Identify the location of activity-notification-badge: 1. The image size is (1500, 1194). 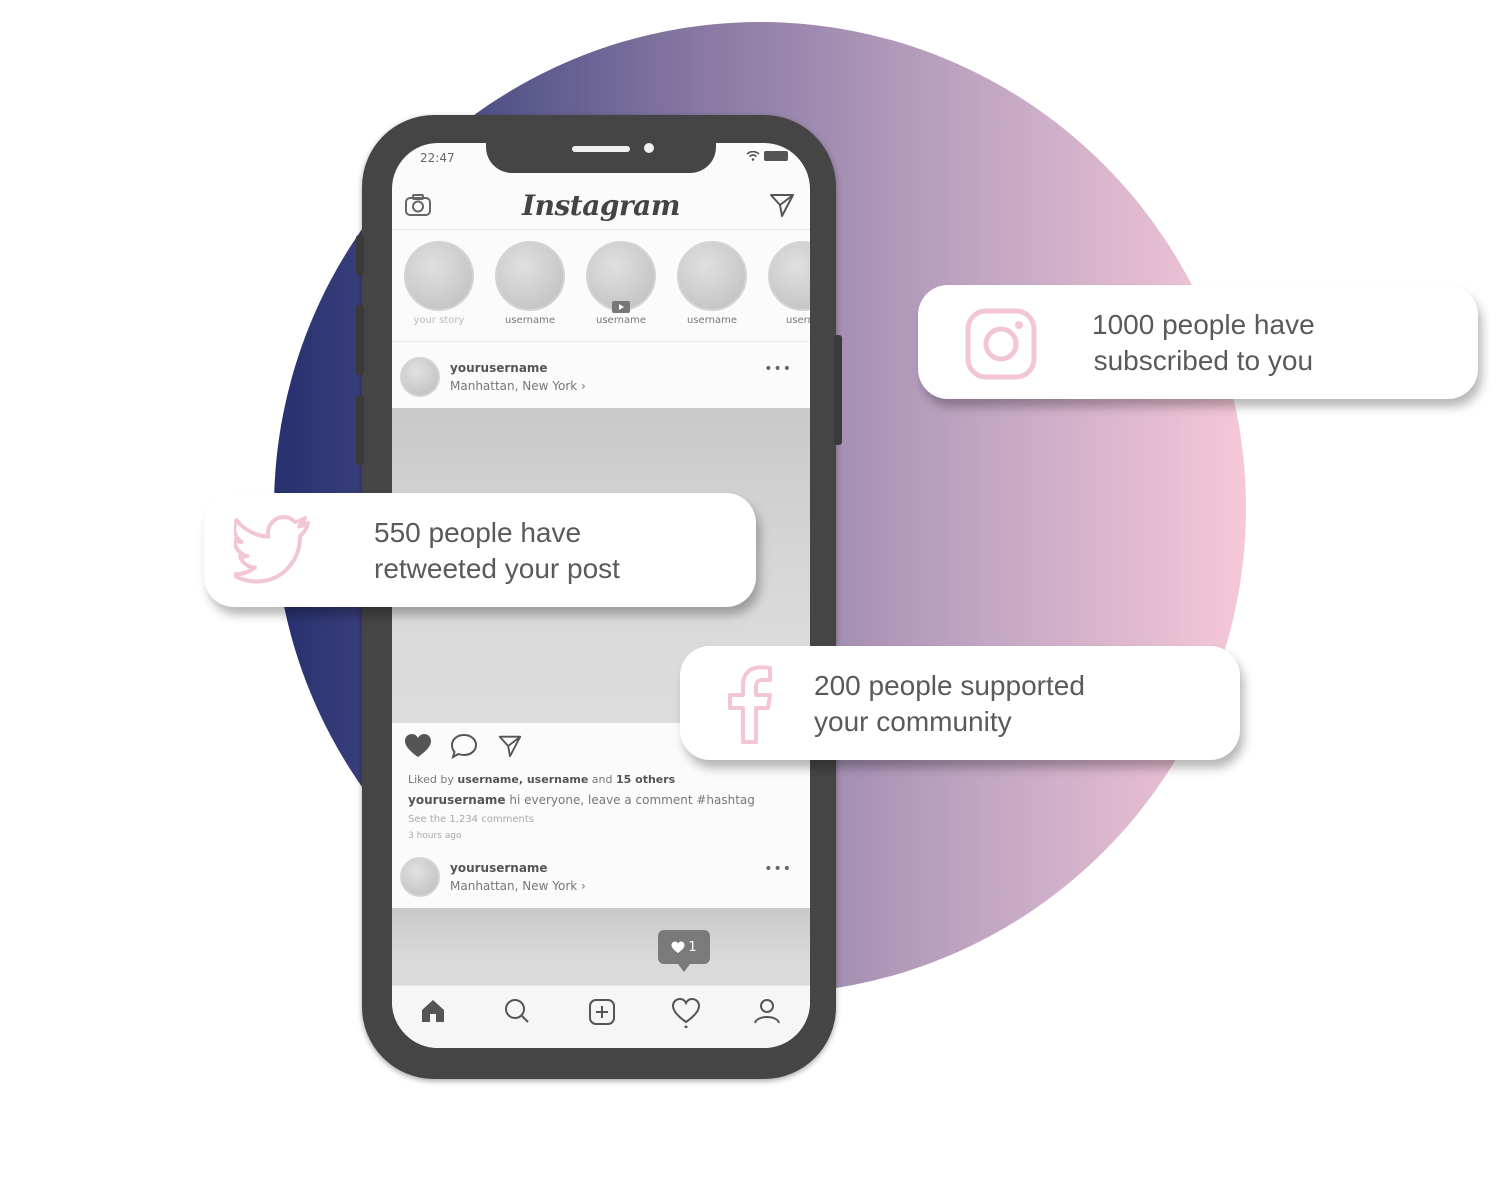
(684, 951).